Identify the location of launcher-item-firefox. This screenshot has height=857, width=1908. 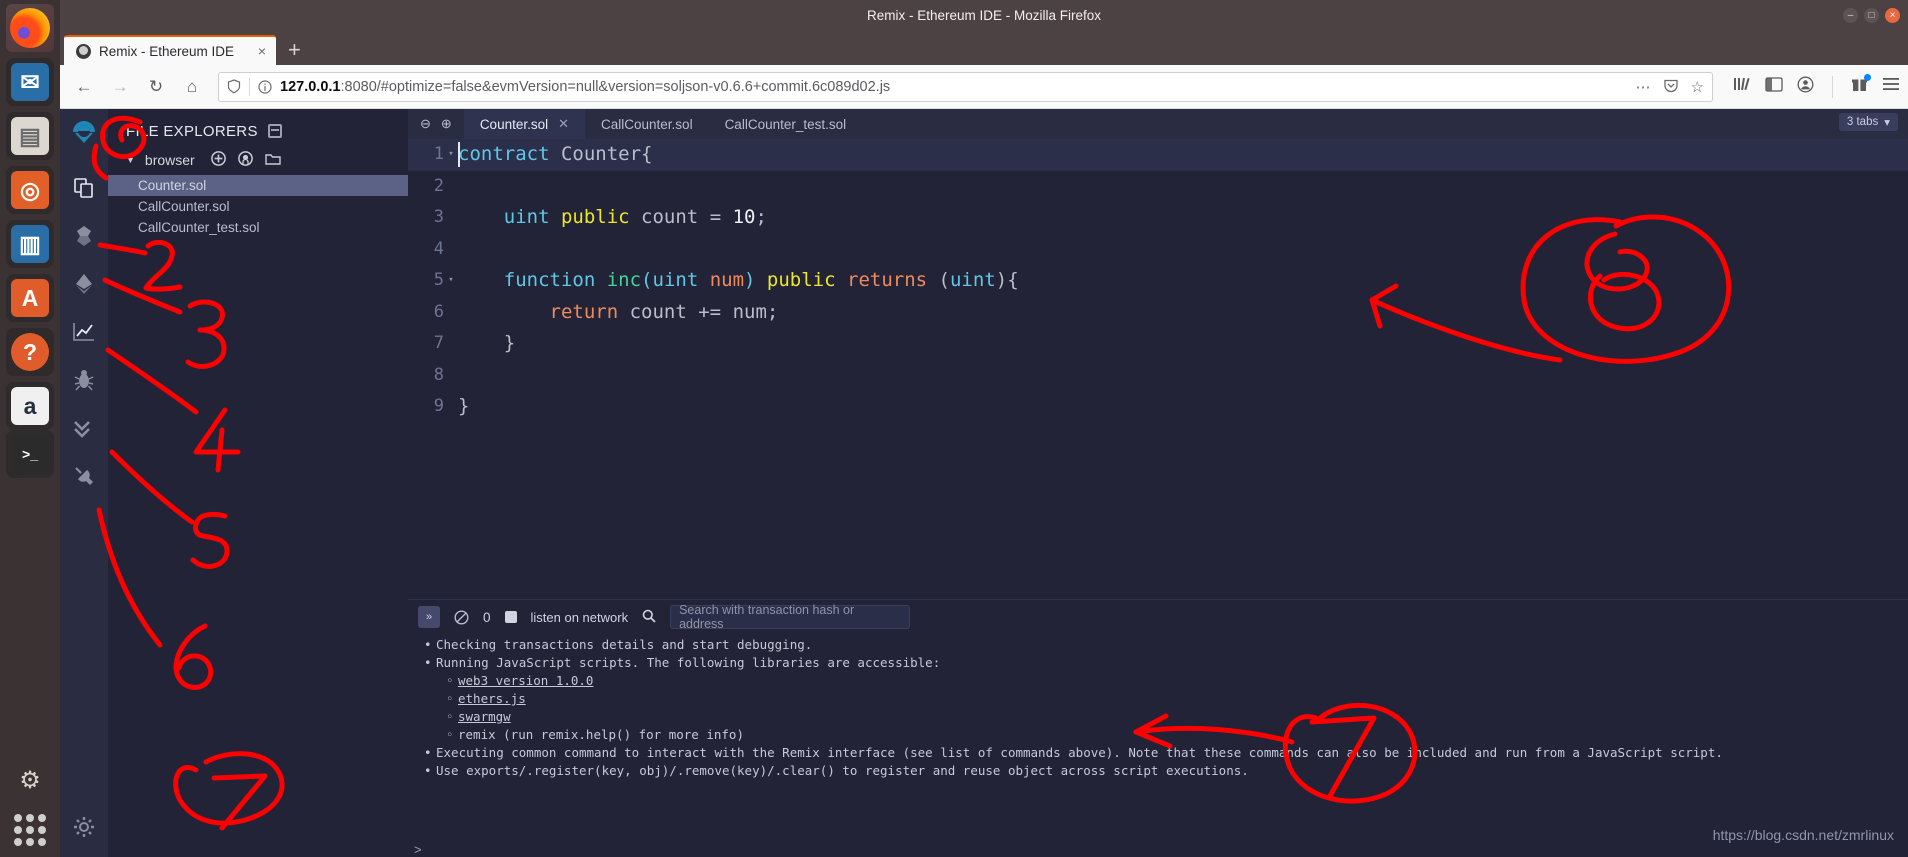
(30, 28).